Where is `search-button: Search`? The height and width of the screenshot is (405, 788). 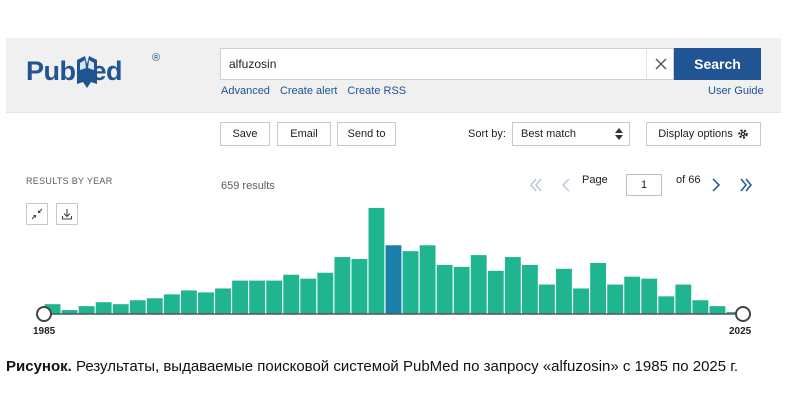 search-button: Search is located at coordinates (717, 64).